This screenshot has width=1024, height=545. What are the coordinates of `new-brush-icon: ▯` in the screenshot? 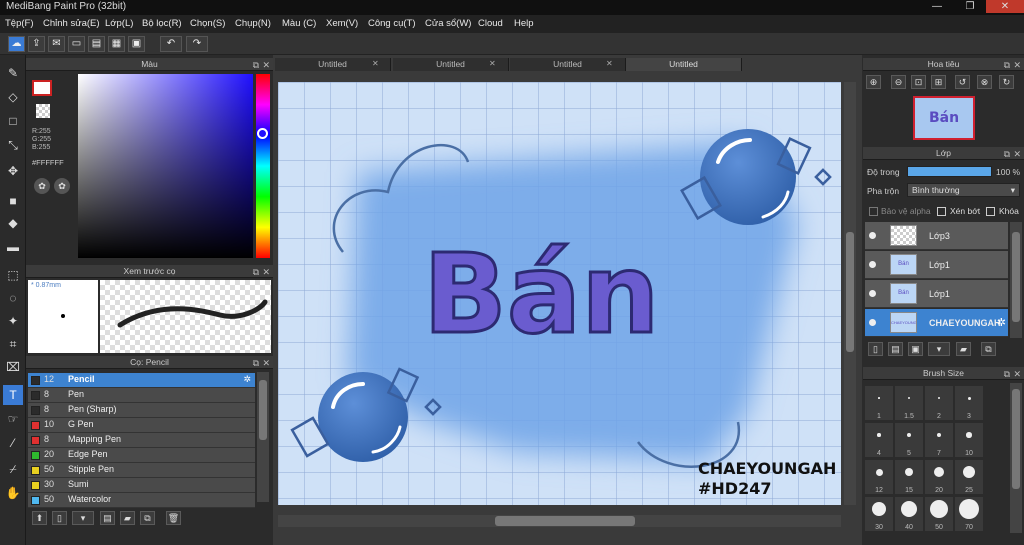 It's located at (59, 518).